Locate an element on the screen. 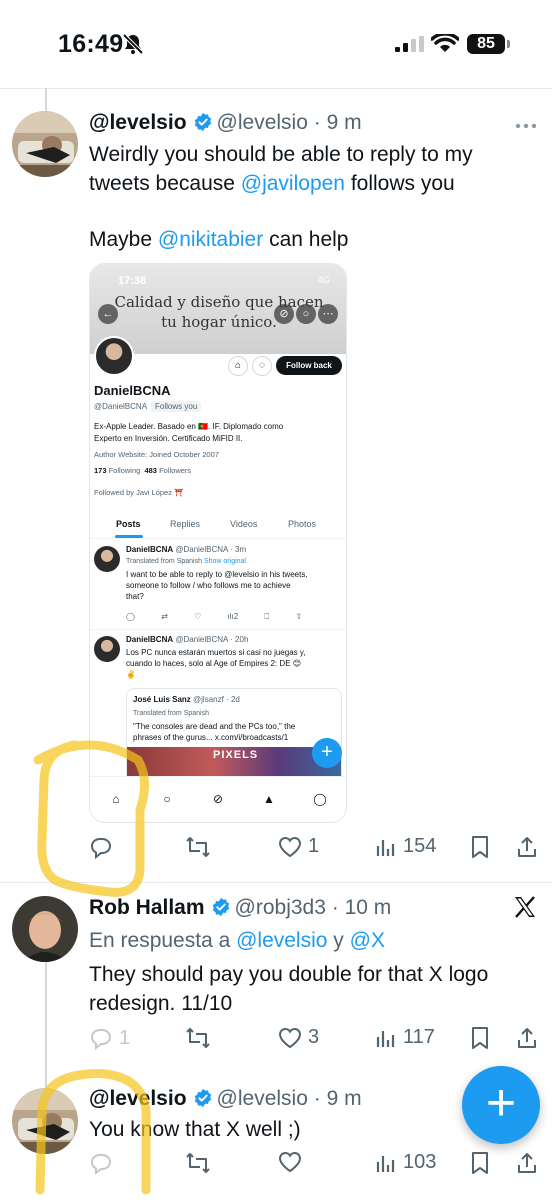  notifications-icon: ▲ is located at coordinates (269, 799).